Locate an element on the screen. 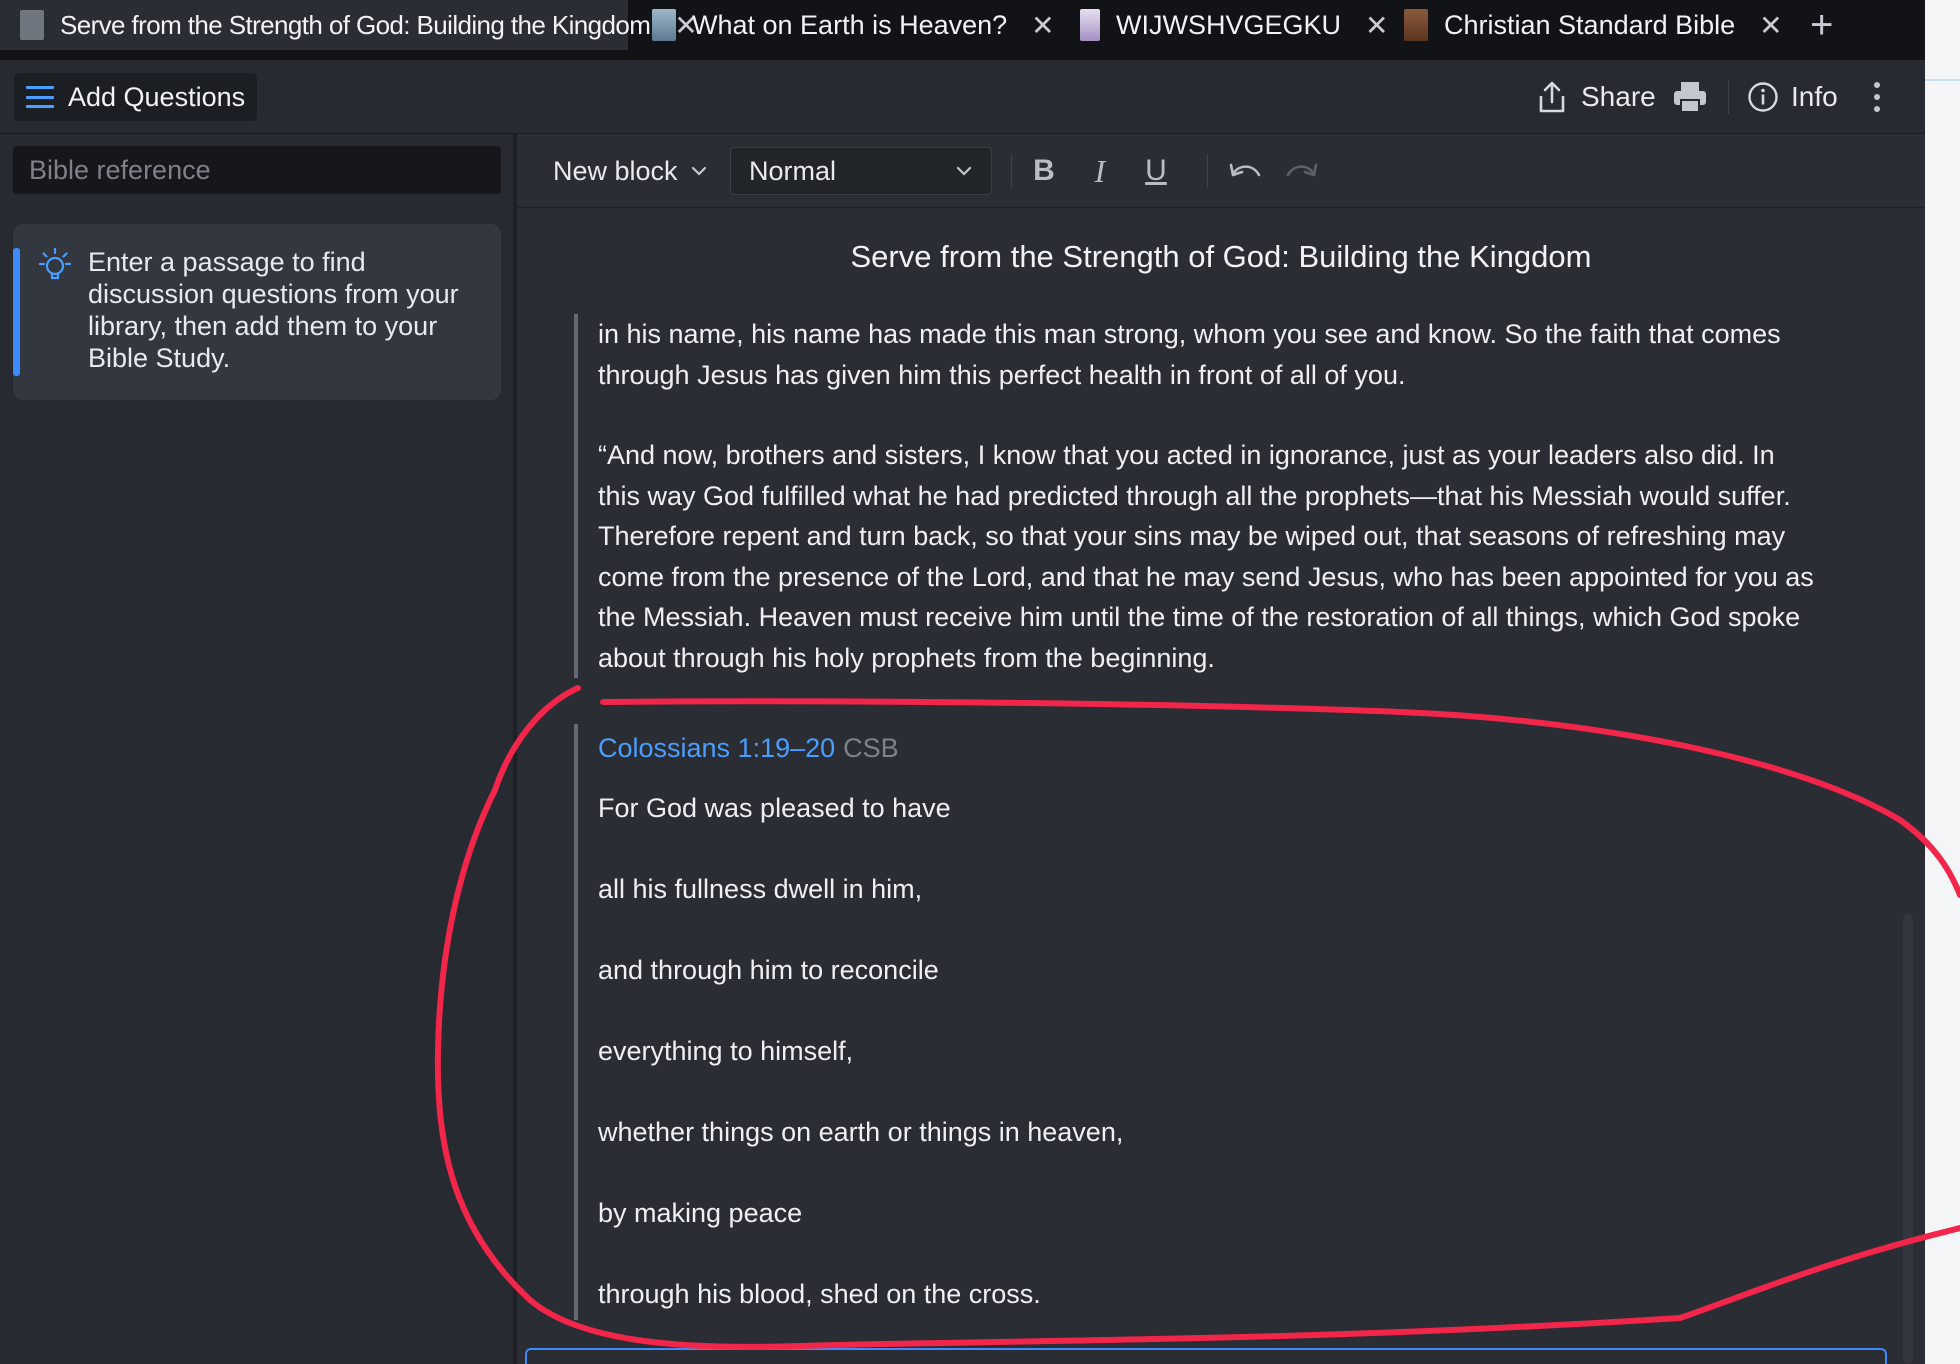 This screenshot has width=1960, height=1364. redo-icon is located at coordinates (1302, 170).